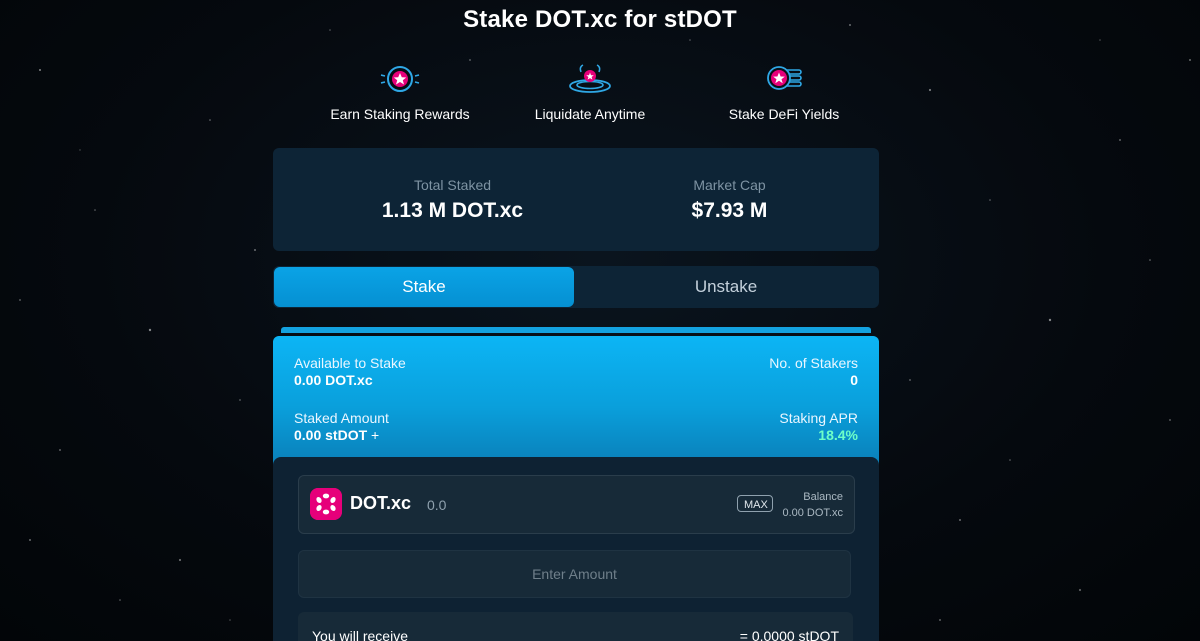 The height and width of the screenshot is (641, 1200). Describe the element at coordinates (574, 574) in the screenshot. I see `amount-input` at that location.